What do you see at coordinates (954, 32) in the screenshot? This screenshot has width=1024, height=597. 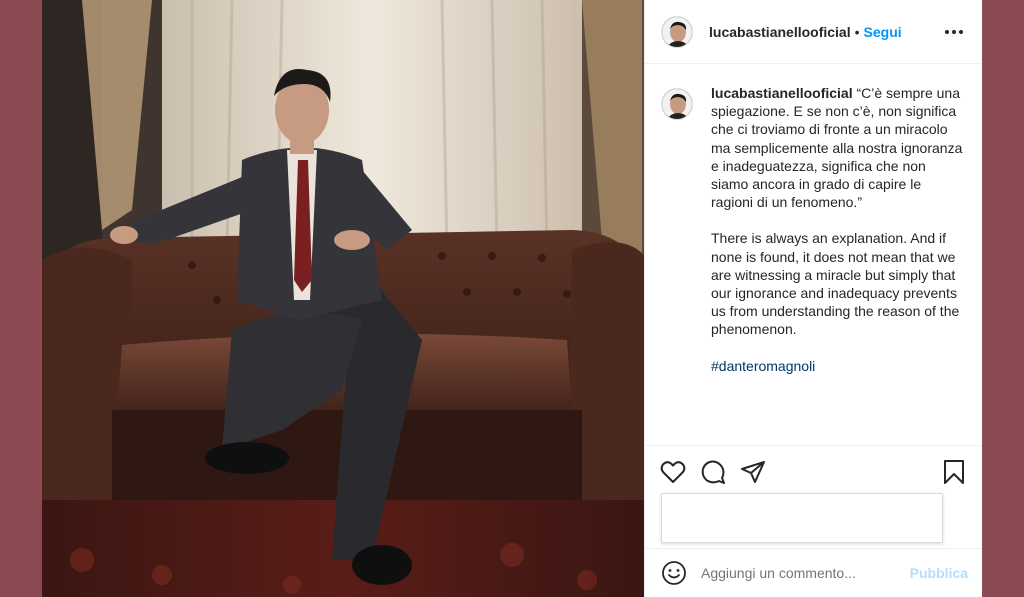 I see `more-options-icon` at bounding box center [954, 32].